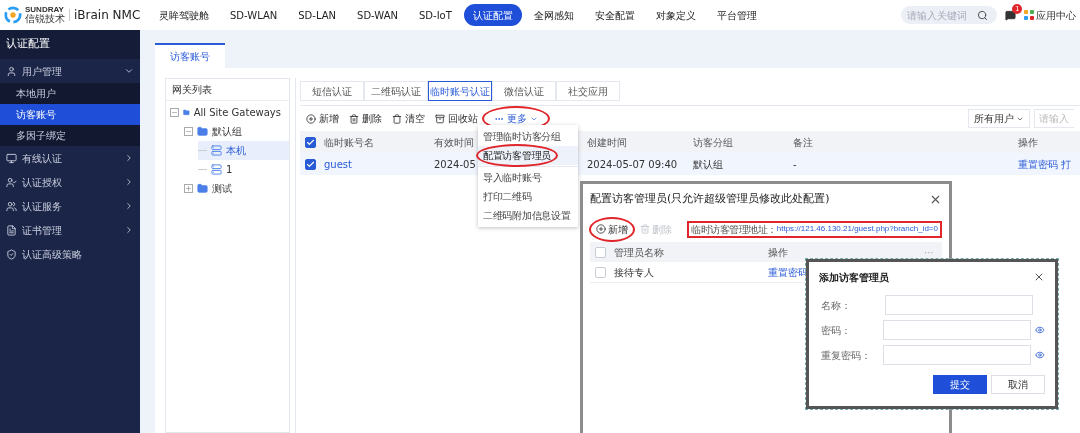  Describe the element at coordinates (243, 150) in the screenshot. I see `tree-item: 本机` at that location.